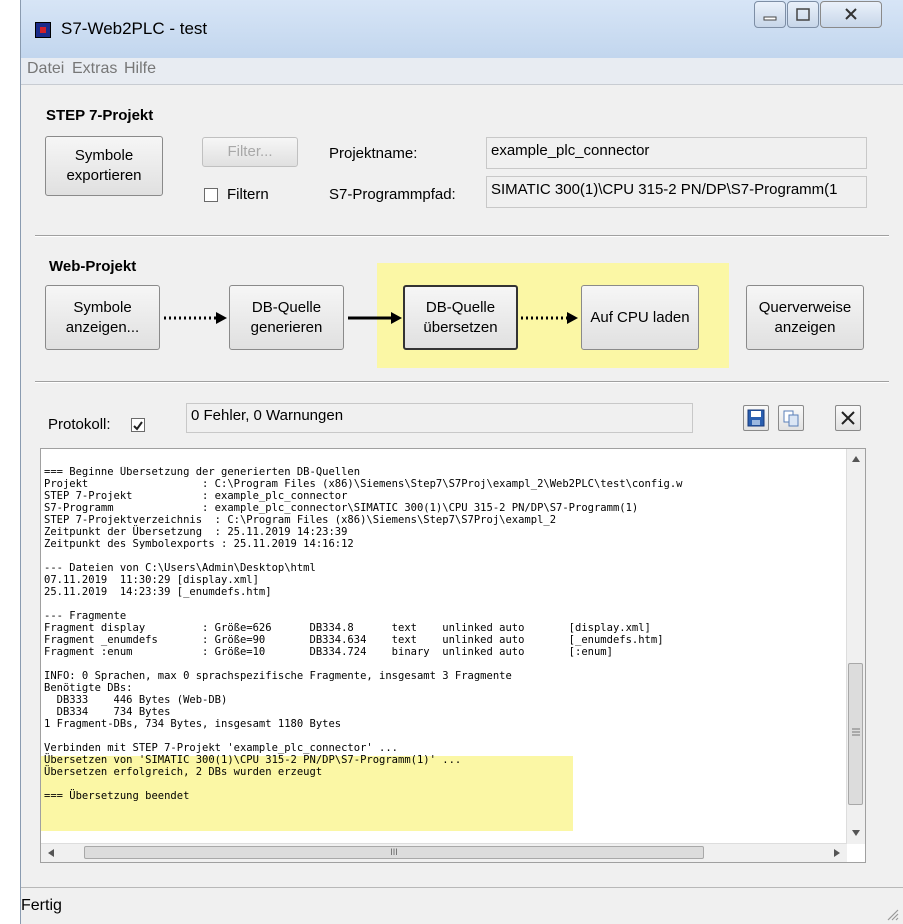 This screenshot has height=924, width=903. Describe the element at coordinates (151, 580) in the screenshot. I see `log-line: 07.11.2019 11:30:29 [display.xml]` at that location.